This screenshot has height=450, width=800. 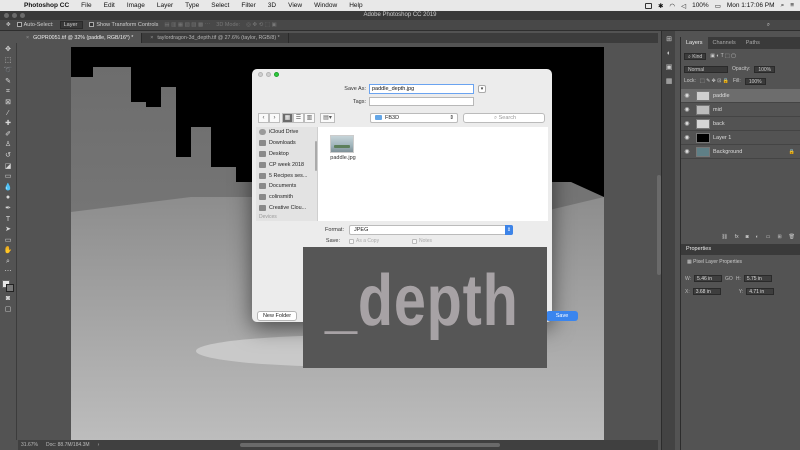 What do you see at coordinates (29, 445) in the screenshot?
I see `zoom-level: 31.67%` at bounding box center [29, 445].